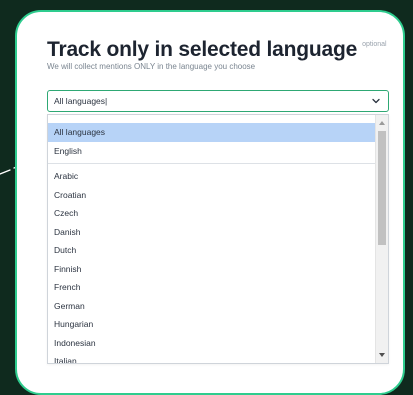 The height and width of the screenshot is (395, 413). Describe the element at coordinates (212, 195) in the screenshot. I see `dropdown-option-croatian: Croatian` at that location.